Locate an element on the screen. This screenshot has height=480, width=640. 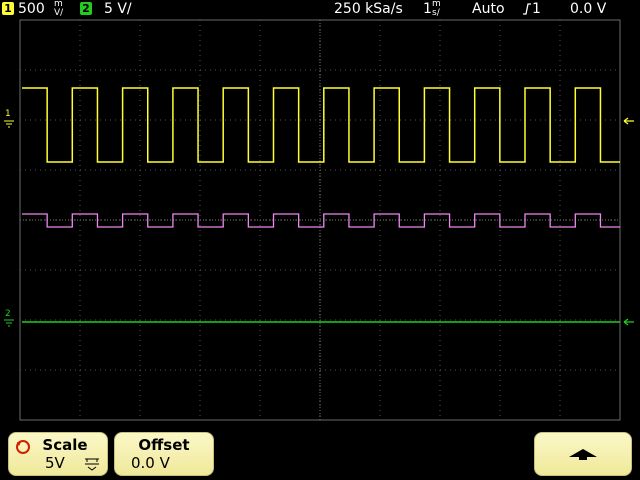
trigger-level: 0.0 V is located at coordinates (588, 9).